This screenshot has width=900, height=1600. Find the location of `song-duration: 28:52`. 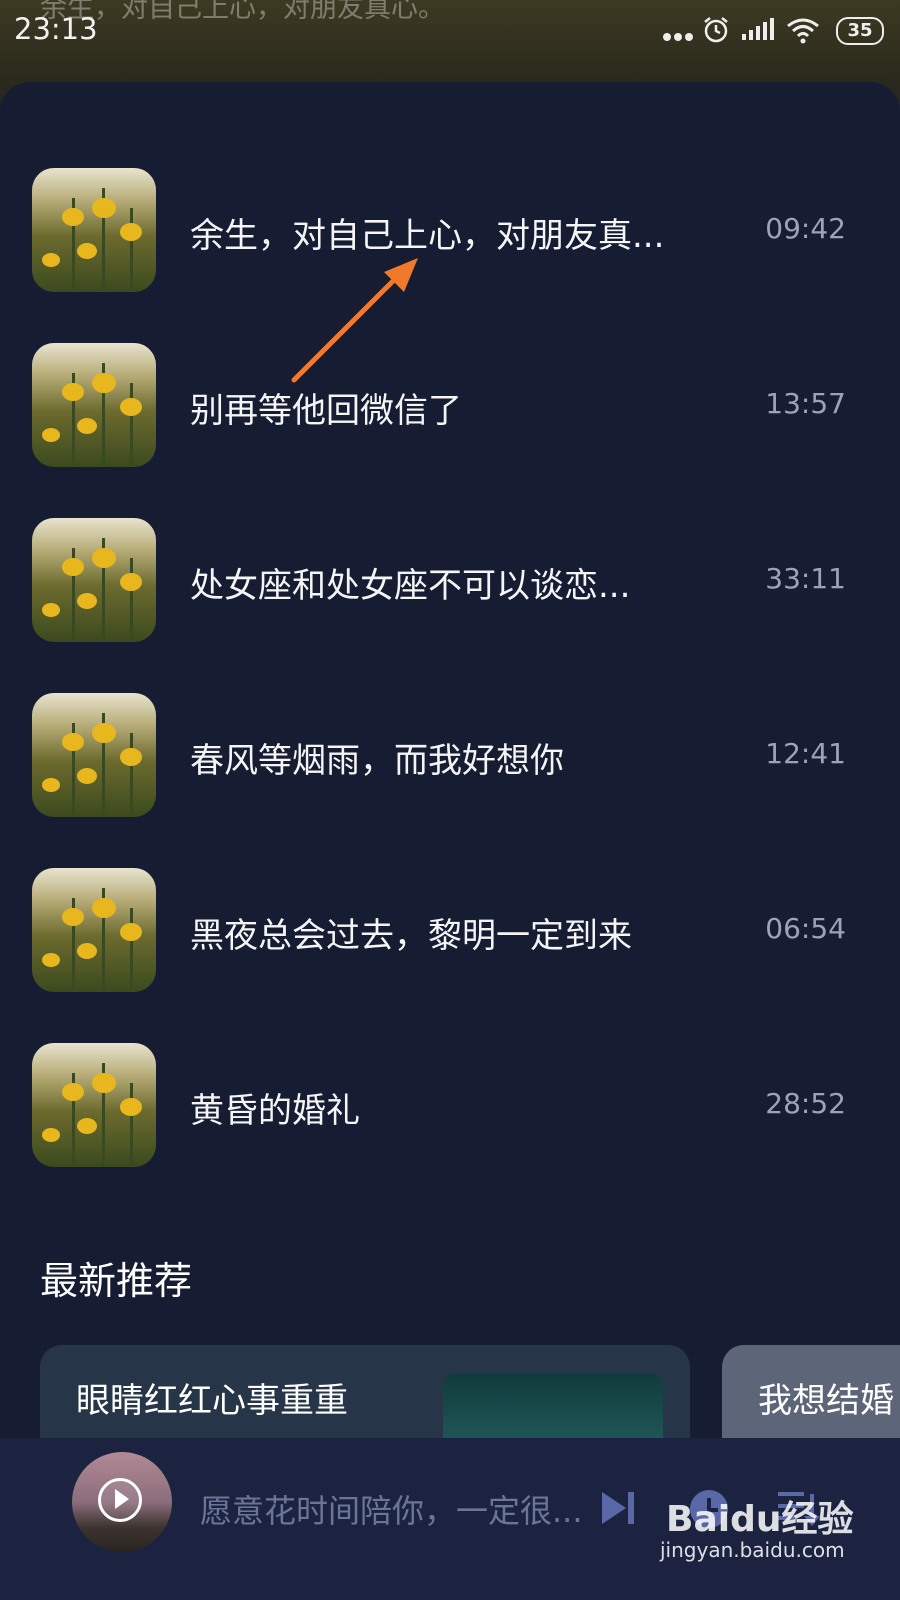

song-duration: 28:52 is located at coordinates (805, 1103).